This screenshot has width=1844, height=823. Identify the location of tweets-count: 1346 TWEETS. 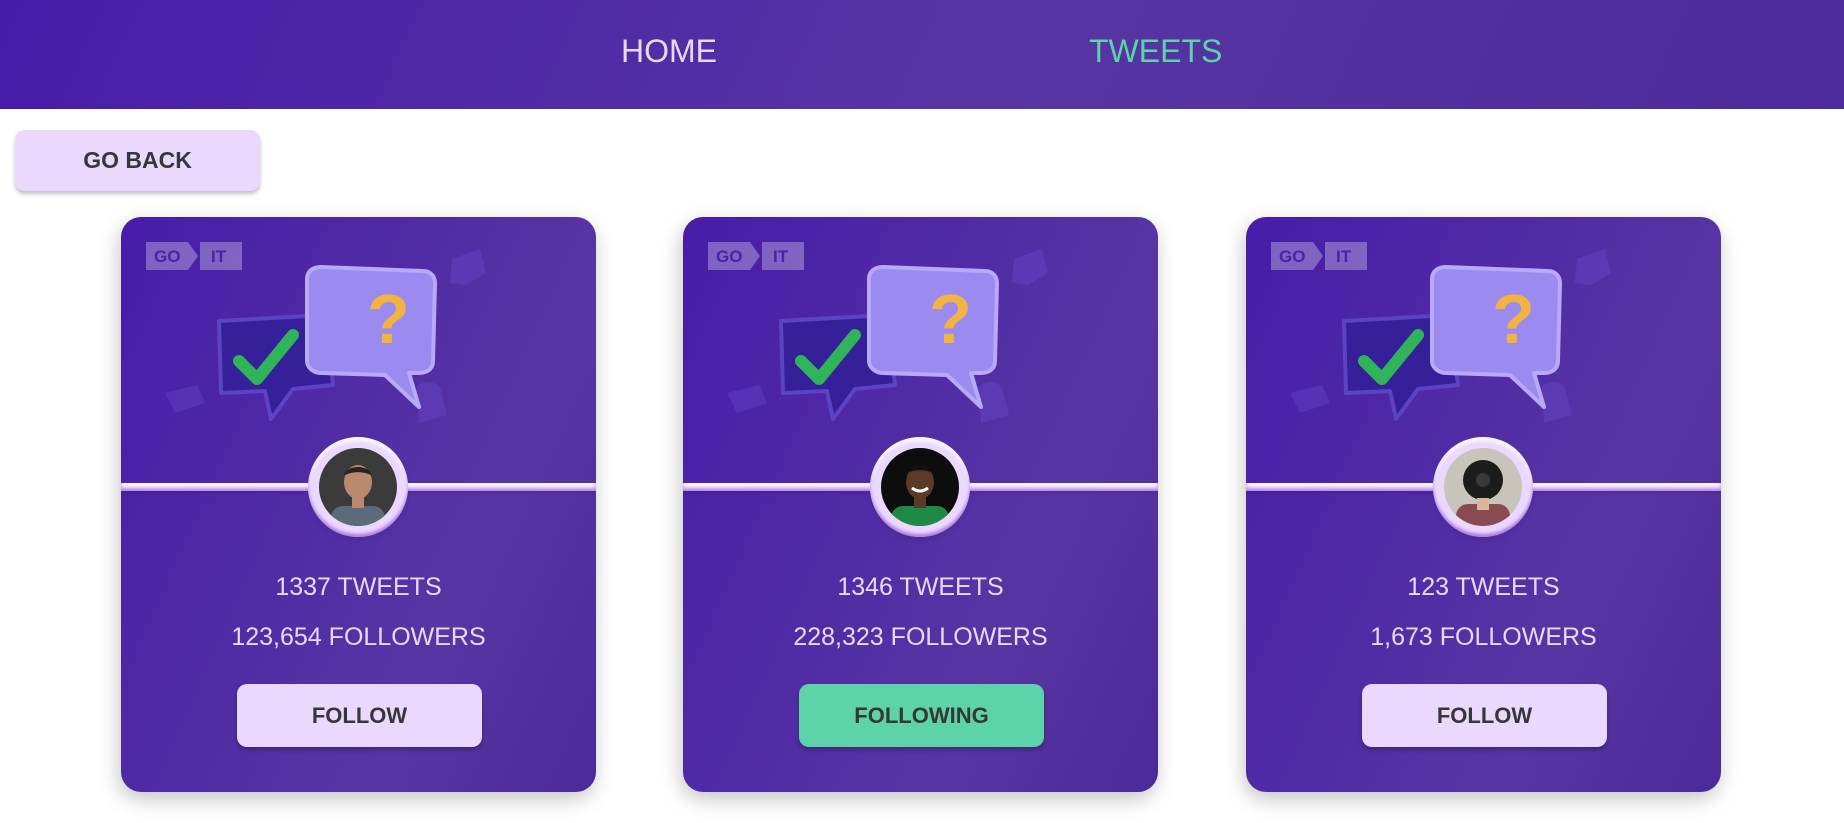
(920, 587).